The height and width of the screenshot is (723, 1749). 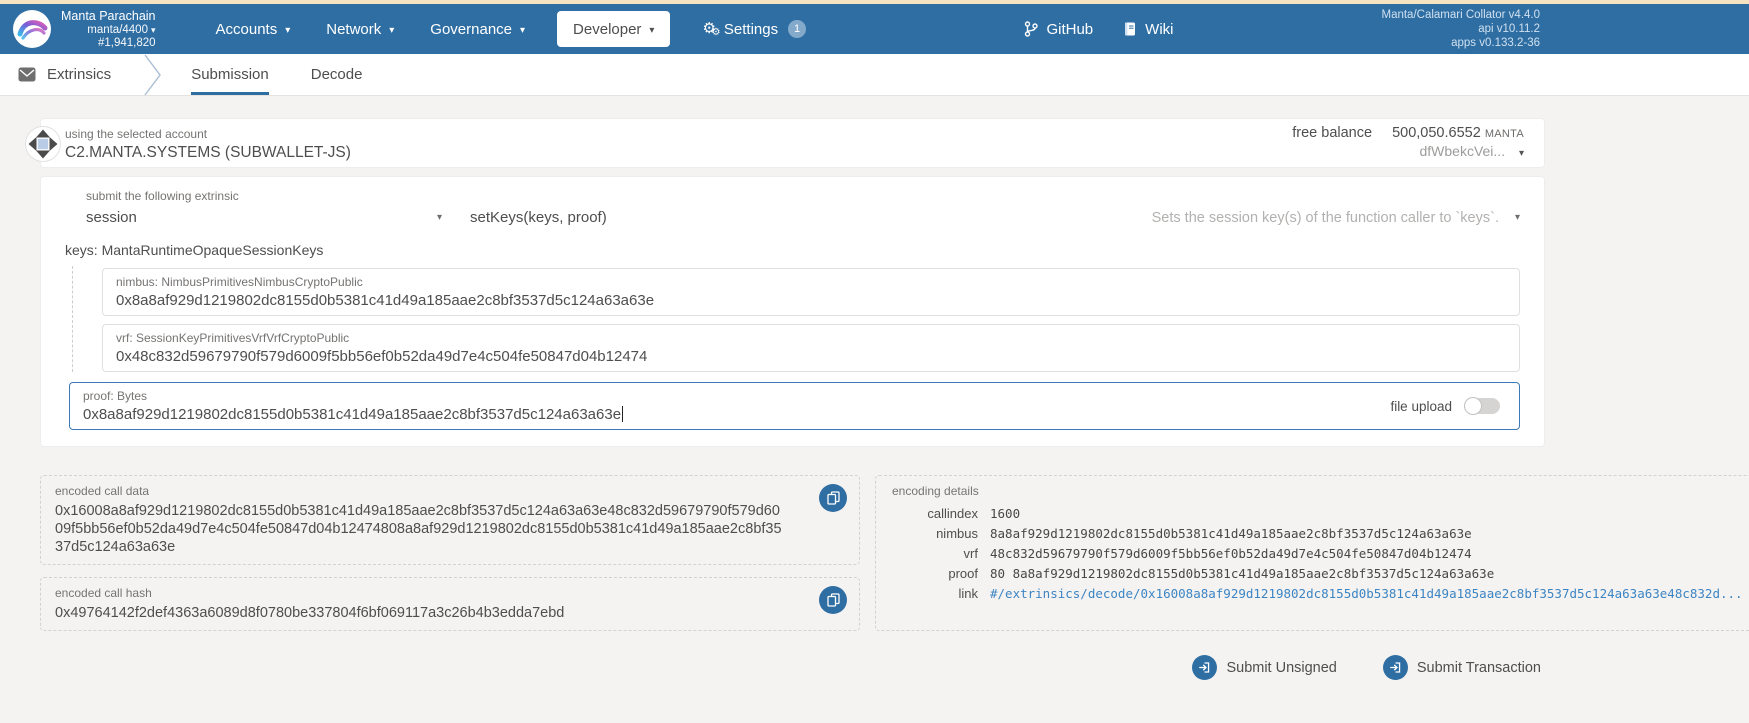 What do you see at coordinates (1436, 132) in the screenshot?
I see `free-balance-value: 500,050.6552` at bounding box center [1436, 132].